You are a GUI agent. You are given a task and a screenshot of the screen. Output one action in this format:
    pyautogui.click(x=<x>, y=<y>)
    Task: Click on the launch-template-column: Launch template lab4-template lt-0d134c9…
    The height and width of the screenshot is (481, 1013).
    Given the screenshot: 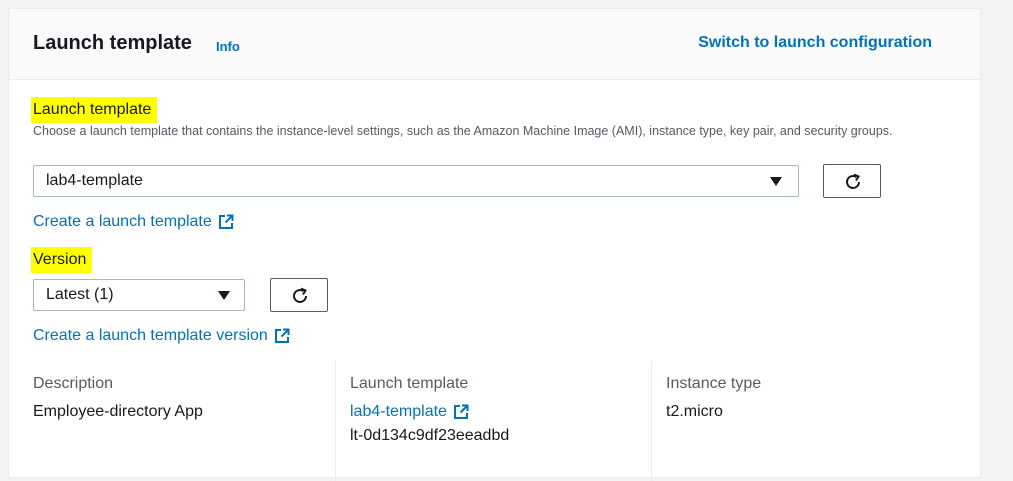 What is the action you would take?
    pyautogui.click(x=492, y=421)
    